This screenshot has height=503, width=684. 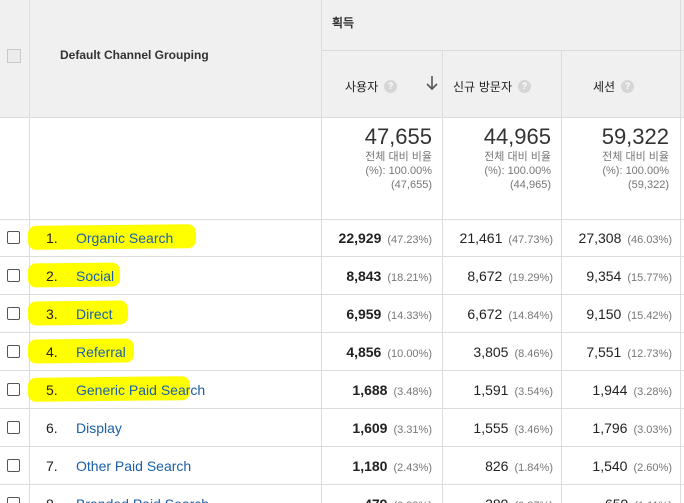 What do you see at coordinates (52, 390) in the screenshot?
I see `row-index: 5.` at bounding box center [52, 390].